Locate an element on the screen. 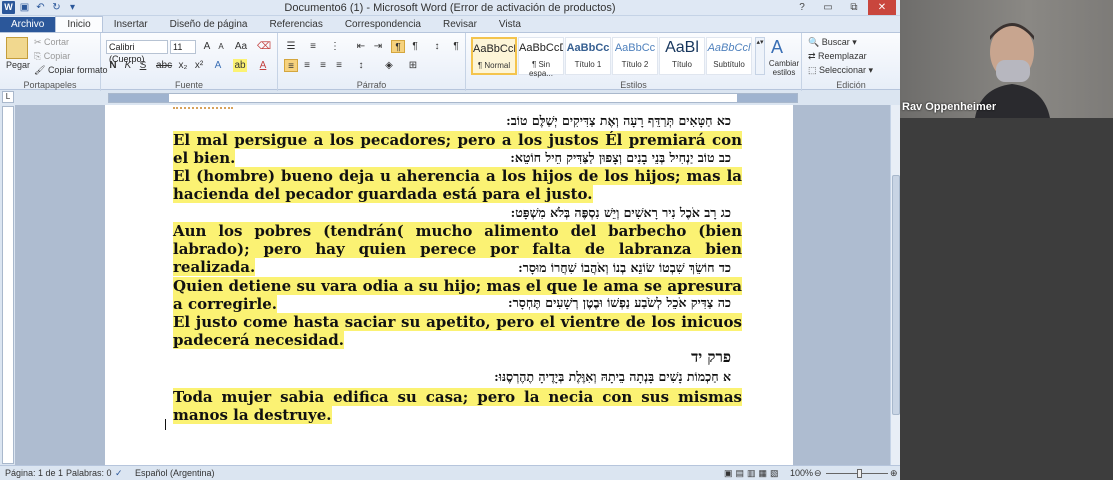 The image size is (1113, 480). paste-button: Pegar is located at coordinates (18, 65).